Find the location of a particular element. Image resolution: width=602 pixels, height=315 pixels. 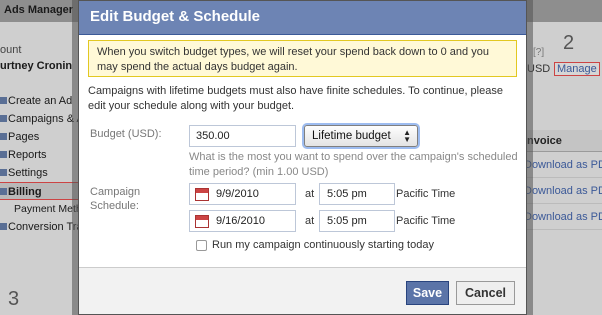

dialog-footer: Save Cancel is located at coordinates (302, 290).